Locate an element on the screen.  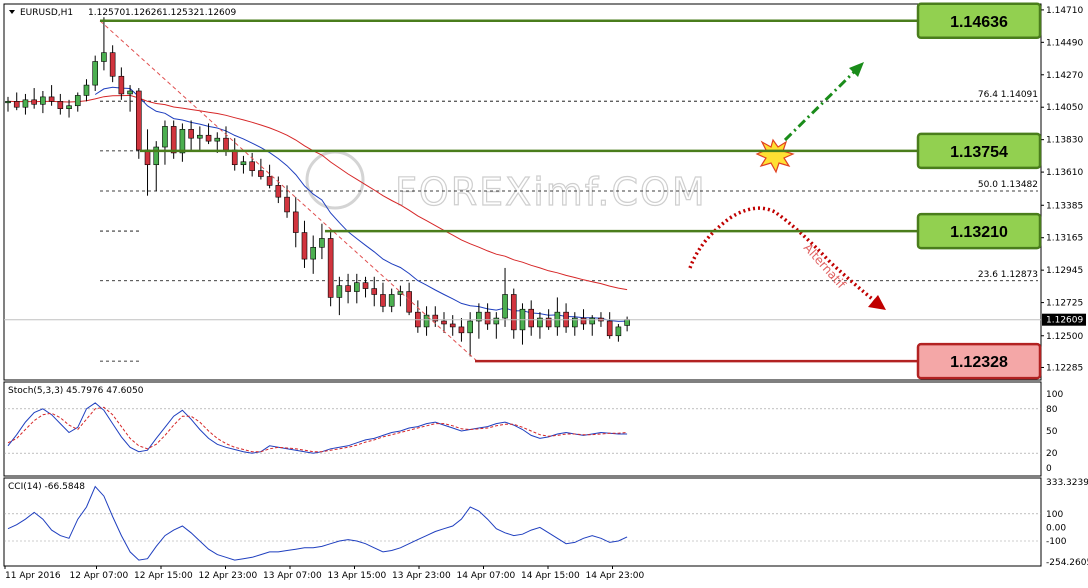
time-tick-label: 13 Apr 07:00 is located at coordinates (292, 576).